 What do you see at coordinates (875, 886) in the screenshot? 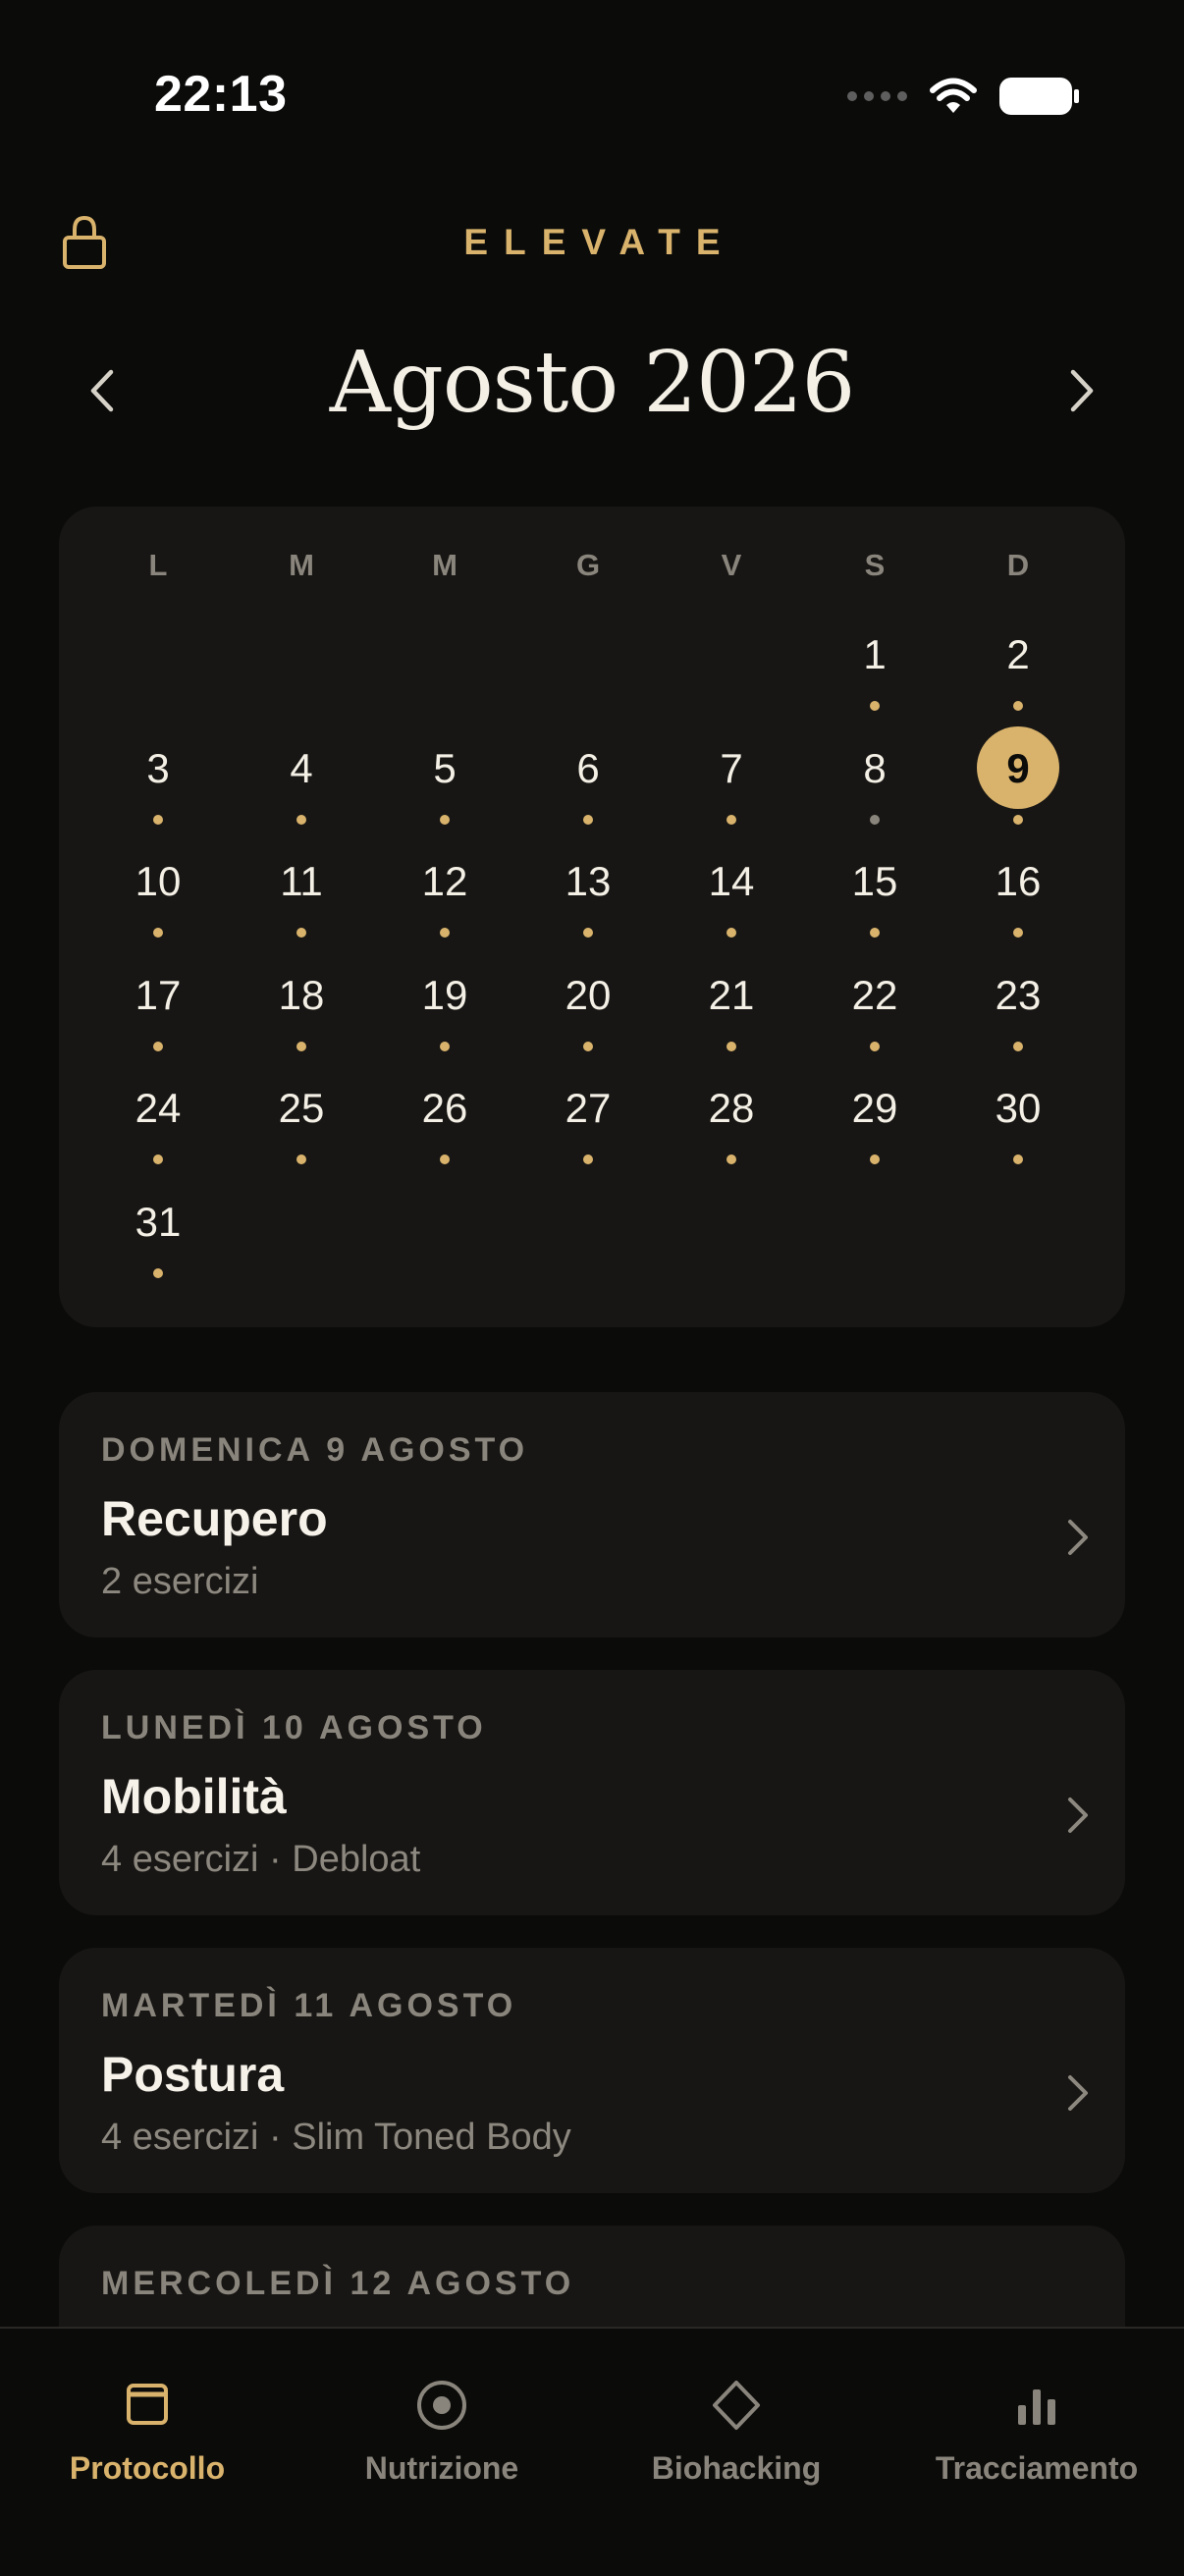
I see `calendar-day: 15` at bounding box center [875, 886].